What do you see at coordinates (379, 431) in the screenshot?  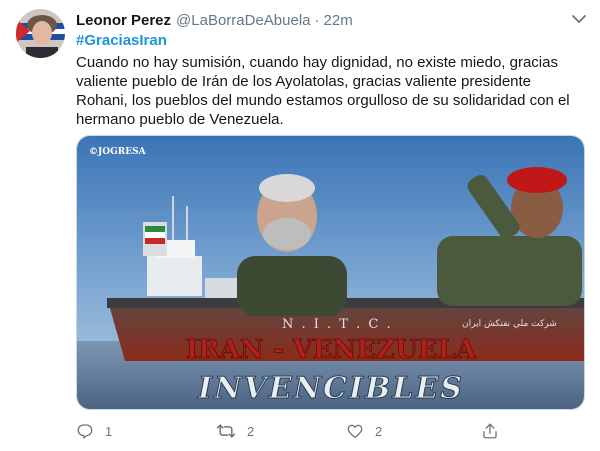 I see `like-count: 2` at bounding box center [379, 431].